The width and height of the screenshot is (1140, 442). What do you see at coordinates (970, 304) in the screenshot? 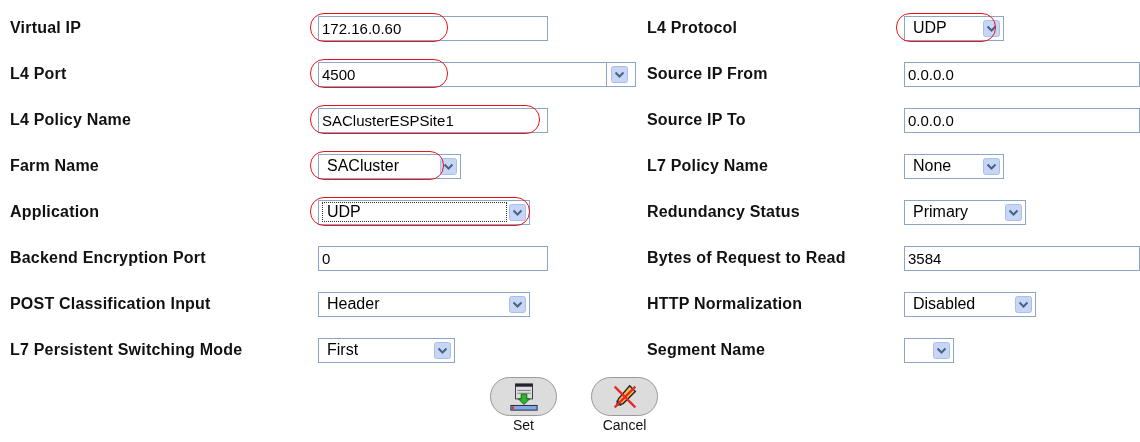
I see `dropdown: Disabled` at bounding box center [970, 304].